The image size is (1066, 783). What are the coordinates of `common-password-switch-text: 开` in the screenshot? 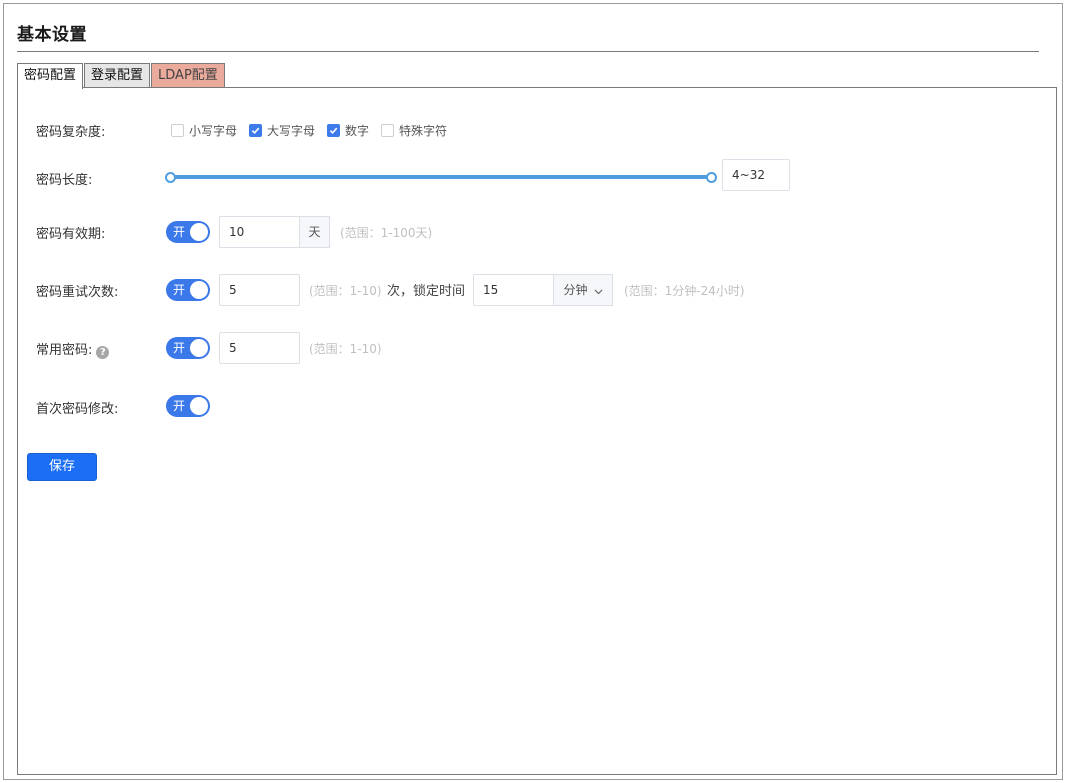 It's located at (179, 348).